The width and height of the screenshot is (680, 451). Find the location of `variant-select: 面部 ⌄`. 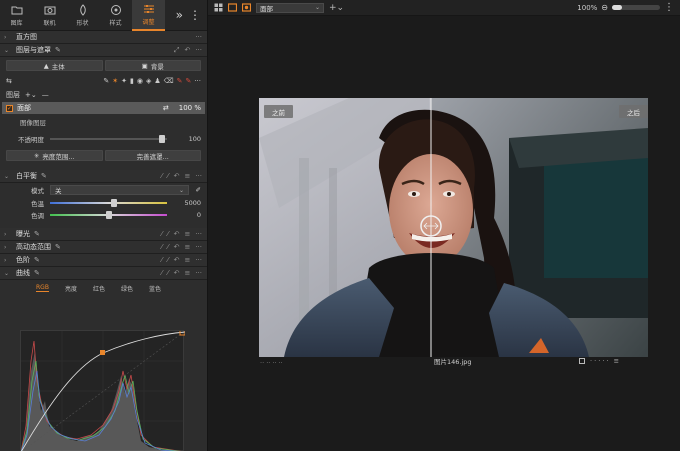

variant-select: 面部 ⌄ is located at coordinates (290, 7).